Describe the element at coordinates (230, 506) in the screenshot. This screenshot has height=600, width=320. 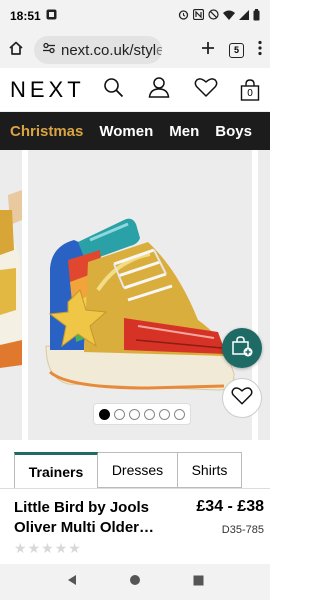
I see `product-price: £34 - £38` at that location.